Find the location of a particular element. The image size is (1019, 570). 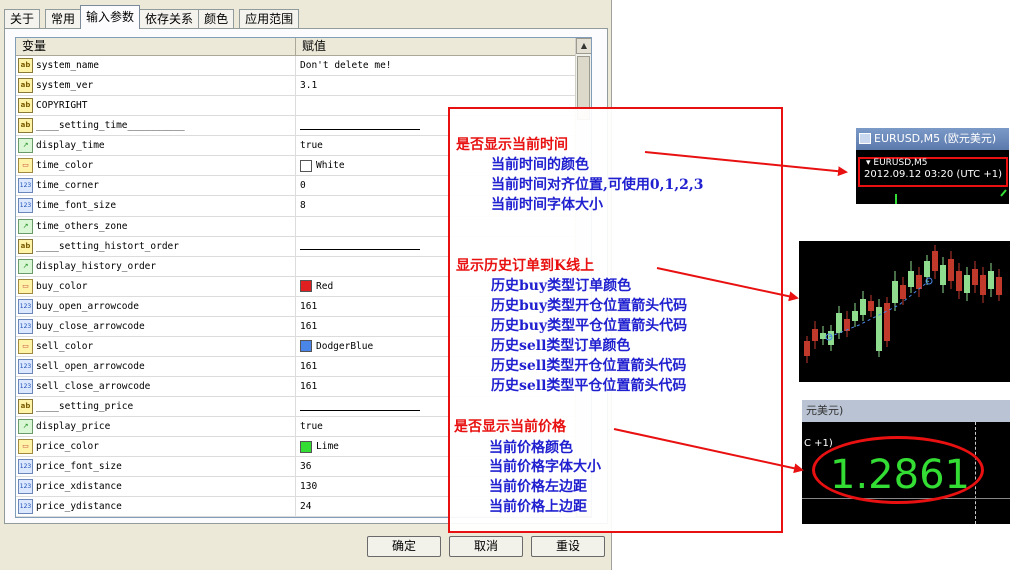

reset-button: 重设 is located at coordinates (568, 546).